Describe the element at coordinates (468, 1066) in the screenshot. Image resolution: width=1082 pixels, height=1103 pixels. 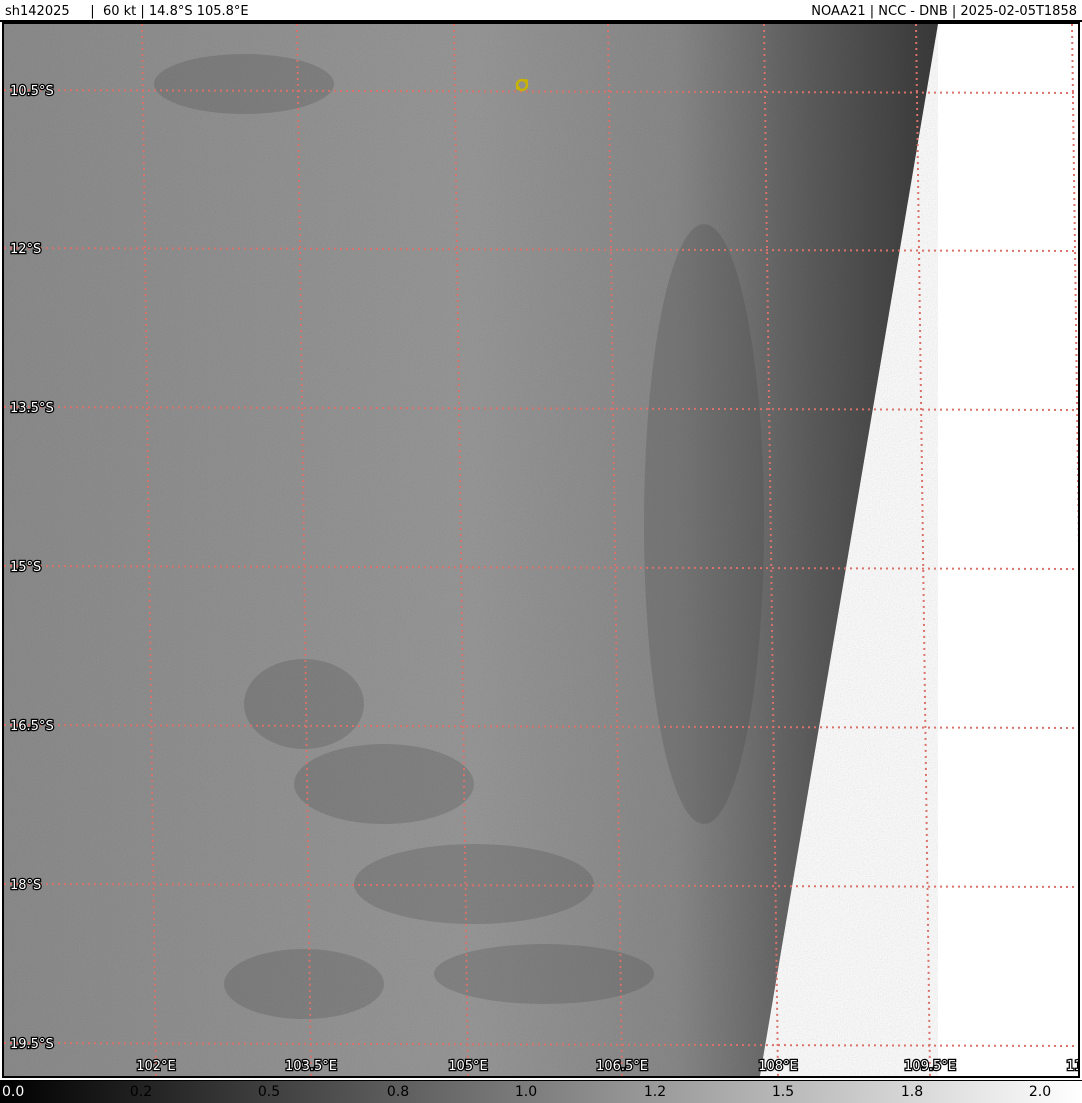
I see `lon-label: 105°E` at that location.